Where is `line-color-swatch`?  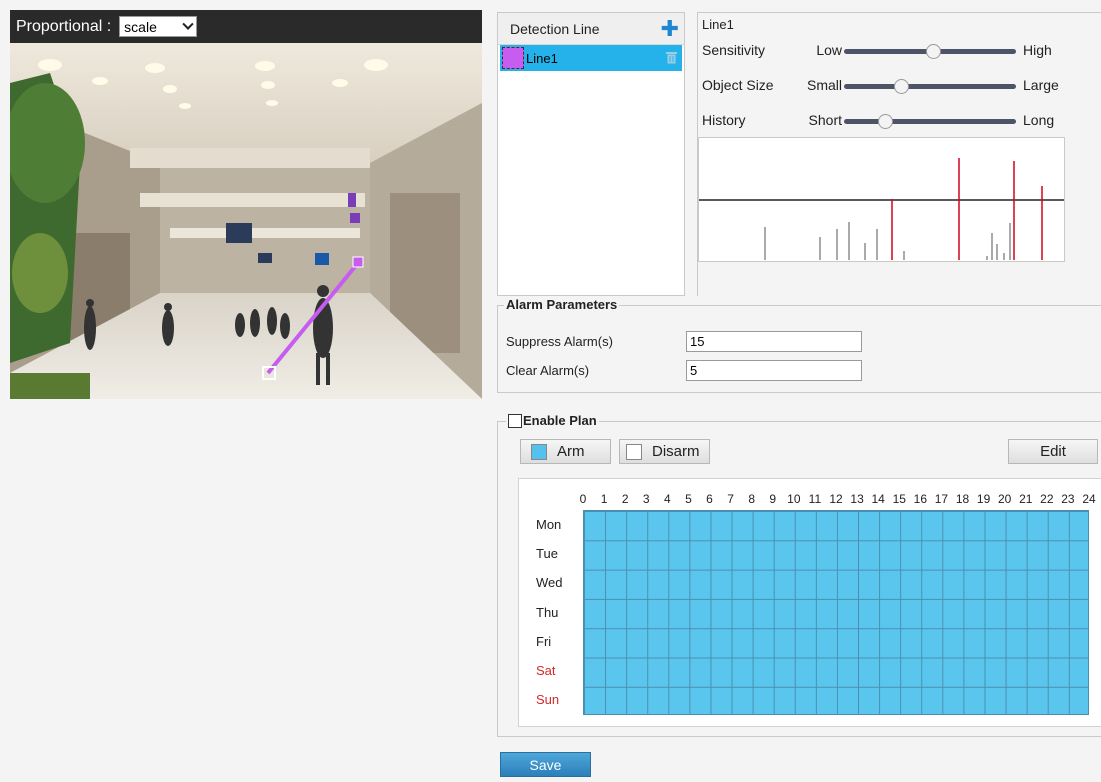 line-color-swatch is located at coordinates (513, 58).